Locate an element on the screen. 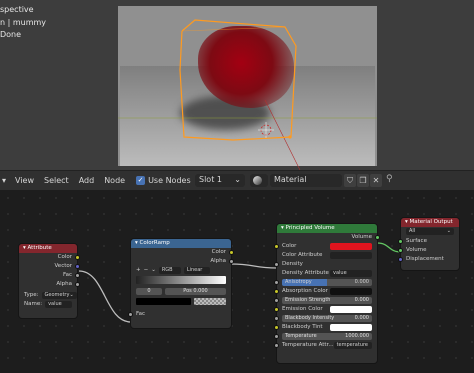 This screenshot has width=474, height=373. socket-color-in is located at coordinates (276, 246).